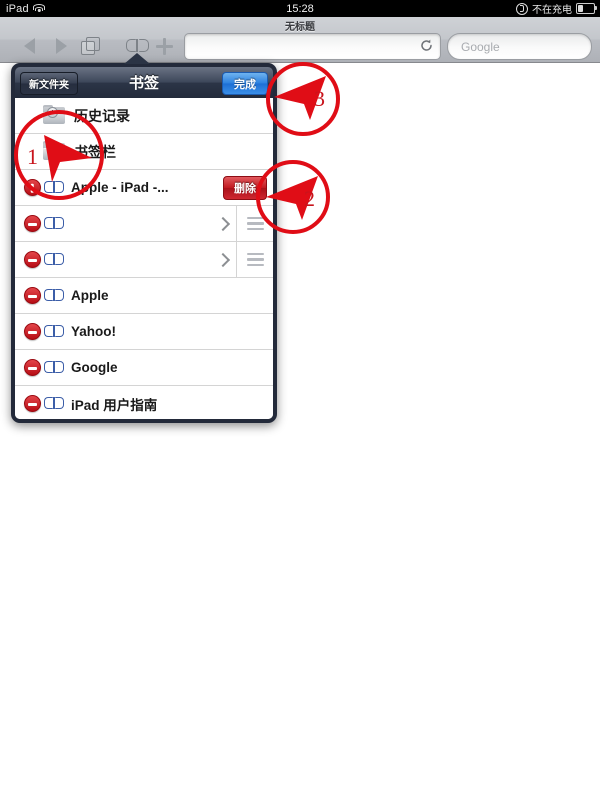 This screenshot has width=600, height=800. I want to click on annotation-number-2: 2, so click(309, 198).